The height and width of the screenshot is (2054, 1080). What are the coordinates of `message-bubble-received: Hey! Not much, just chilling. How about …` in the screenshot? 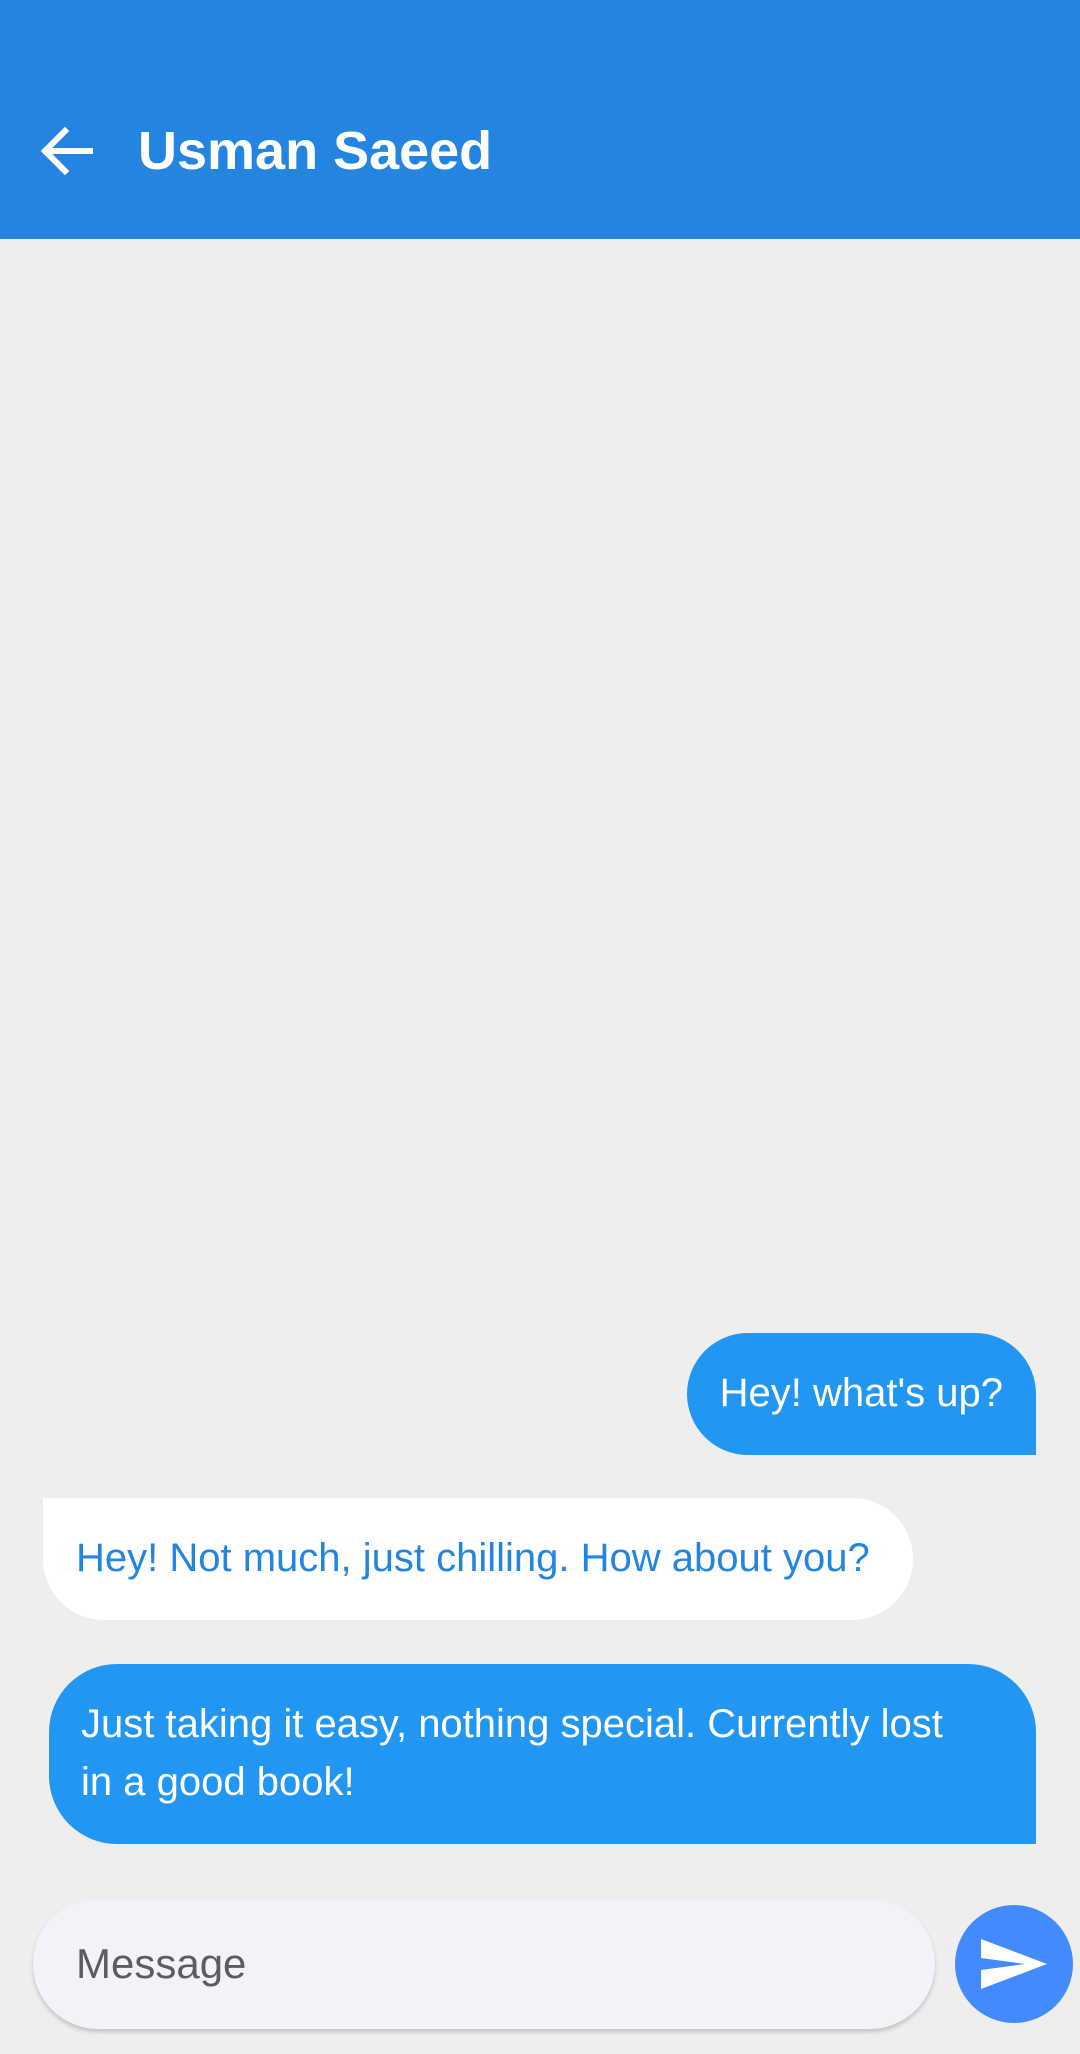 It's located at (478, 1559).